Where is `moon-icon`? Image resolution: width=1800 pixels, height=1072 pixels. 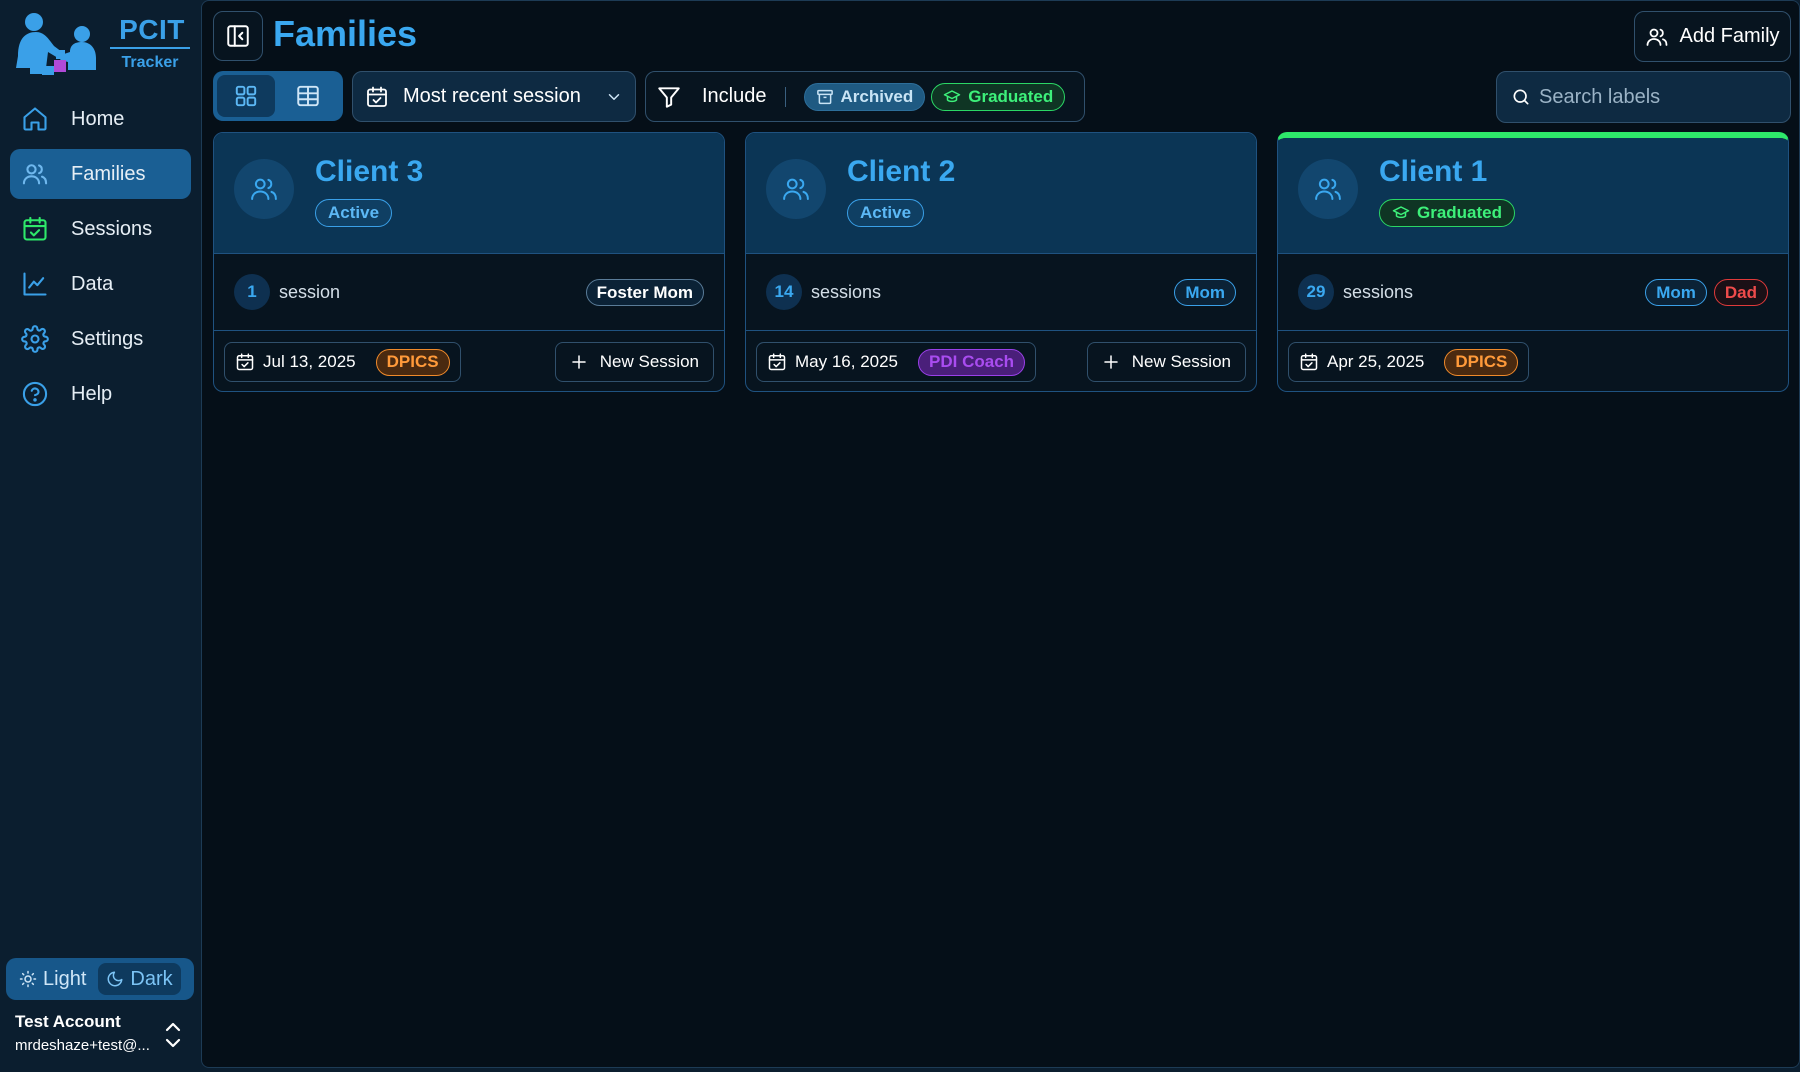
moon-icon is located at coordinates (115, 979).